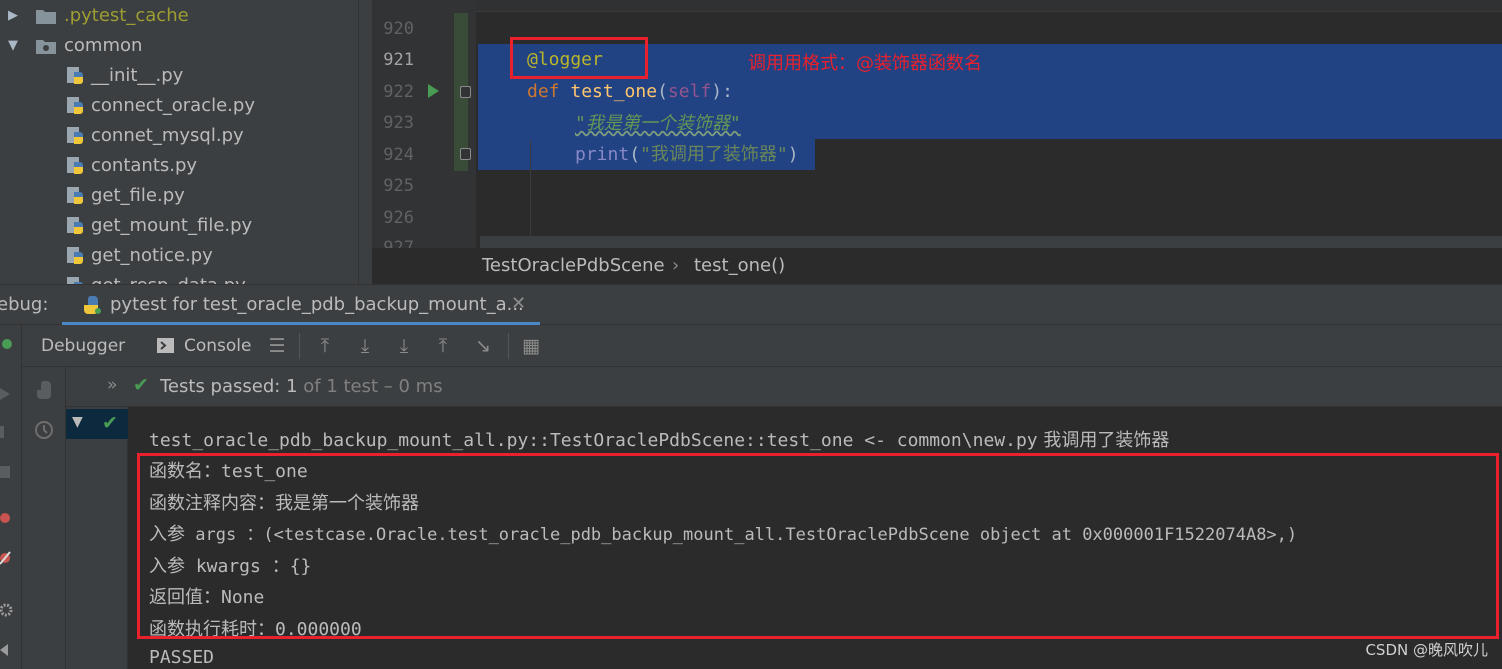  What do you see at coordinates (722, 91) in the screenshot?
I see `code-paren: ):` at bounding box center [722, 91].